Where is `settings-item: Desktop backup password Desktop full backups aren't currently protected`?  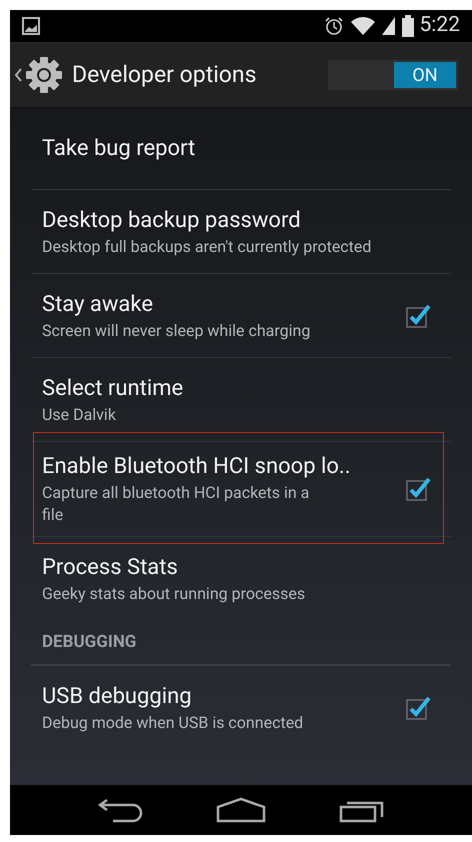
settings-item: Desktop backup password Desktop full backups aren't currently protected is located at coordinates (241, 232).